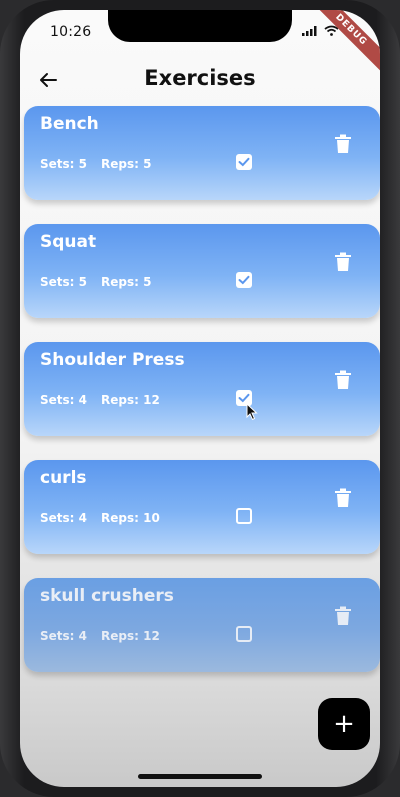 Image resolution: width=400 pixels, height=797 pixels. What do you see at coordinates (69, 124) in the screenshot?
I see `exercise-name: Bench` at bounding box center [69, 124].